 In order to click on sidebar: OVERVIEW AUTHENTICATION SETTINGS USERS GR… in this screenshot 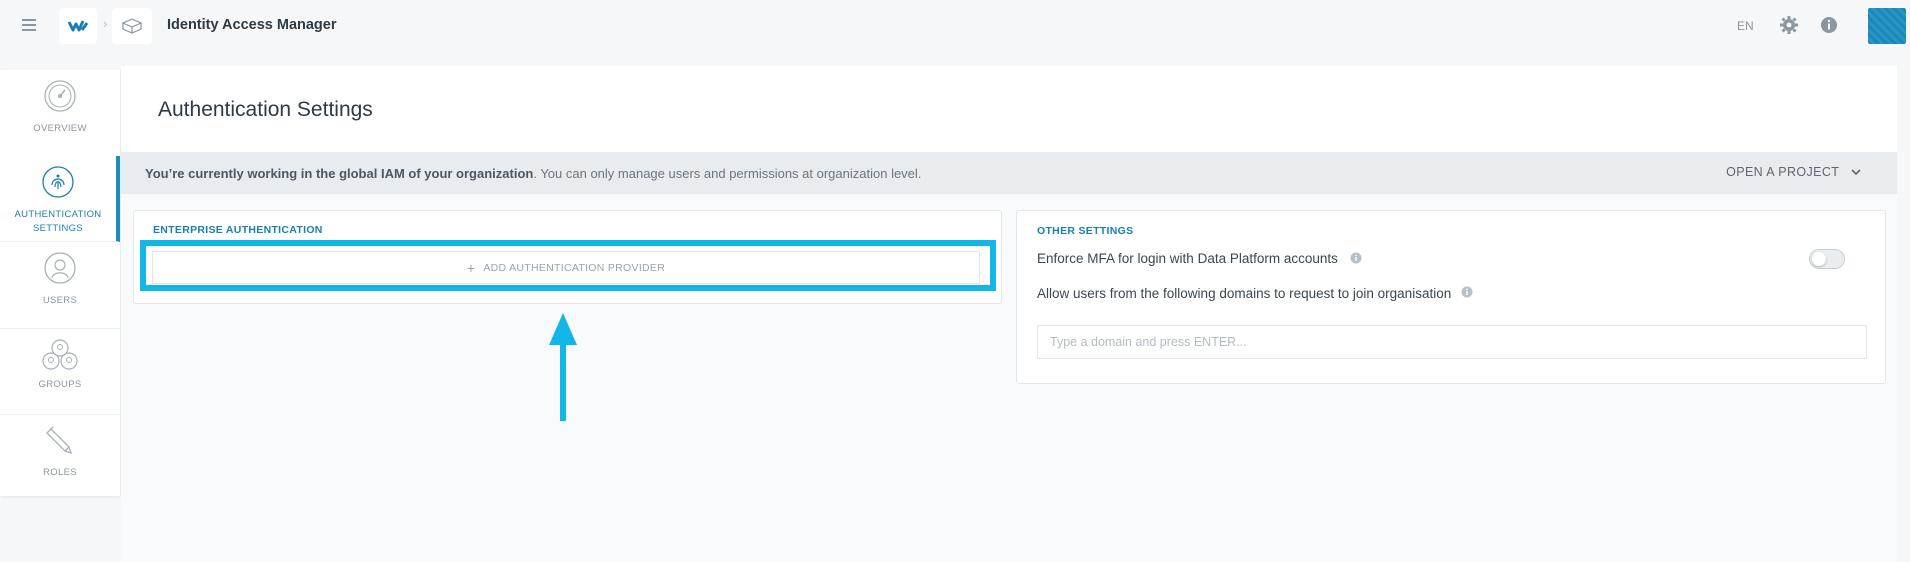, I will do `click(60, 283)`.